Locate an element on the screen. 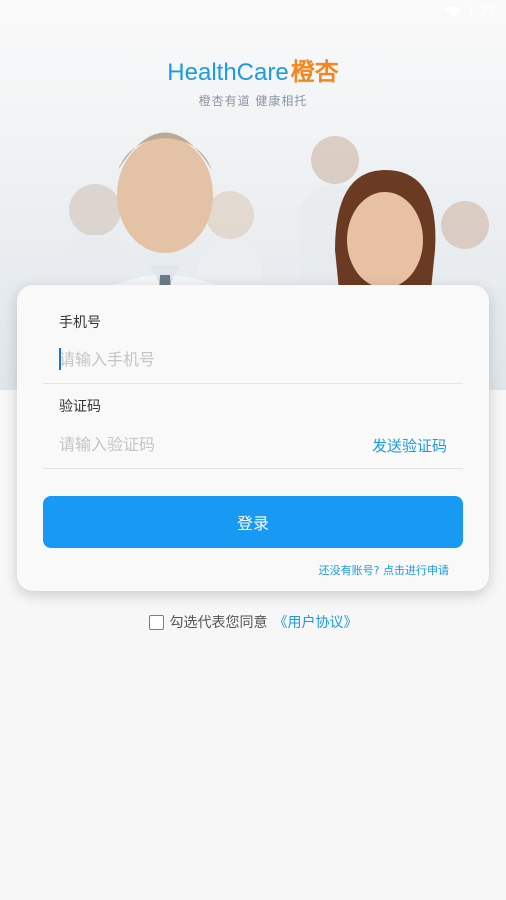 This screenshot has height=900, width=506. phone-label: 手机号 is located at coordinates (80, 323).